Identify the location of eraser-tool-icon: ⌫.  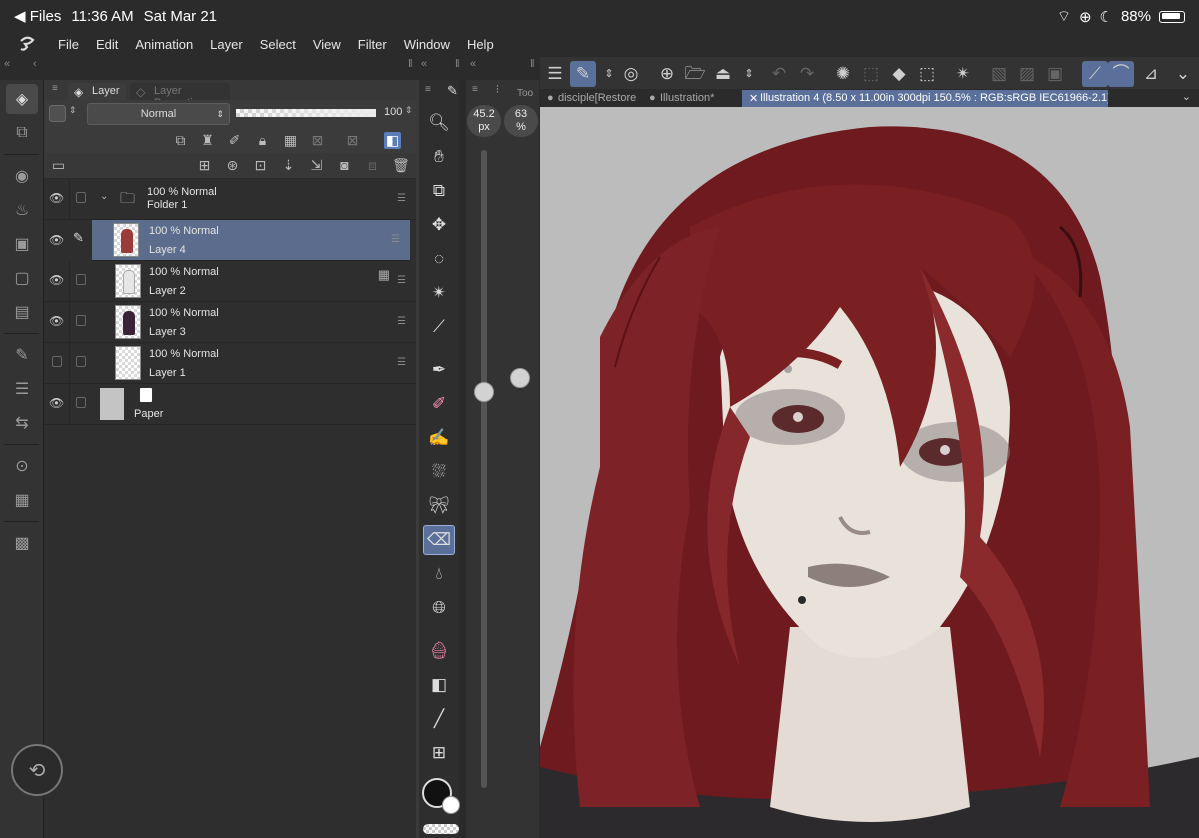
(439, 540).